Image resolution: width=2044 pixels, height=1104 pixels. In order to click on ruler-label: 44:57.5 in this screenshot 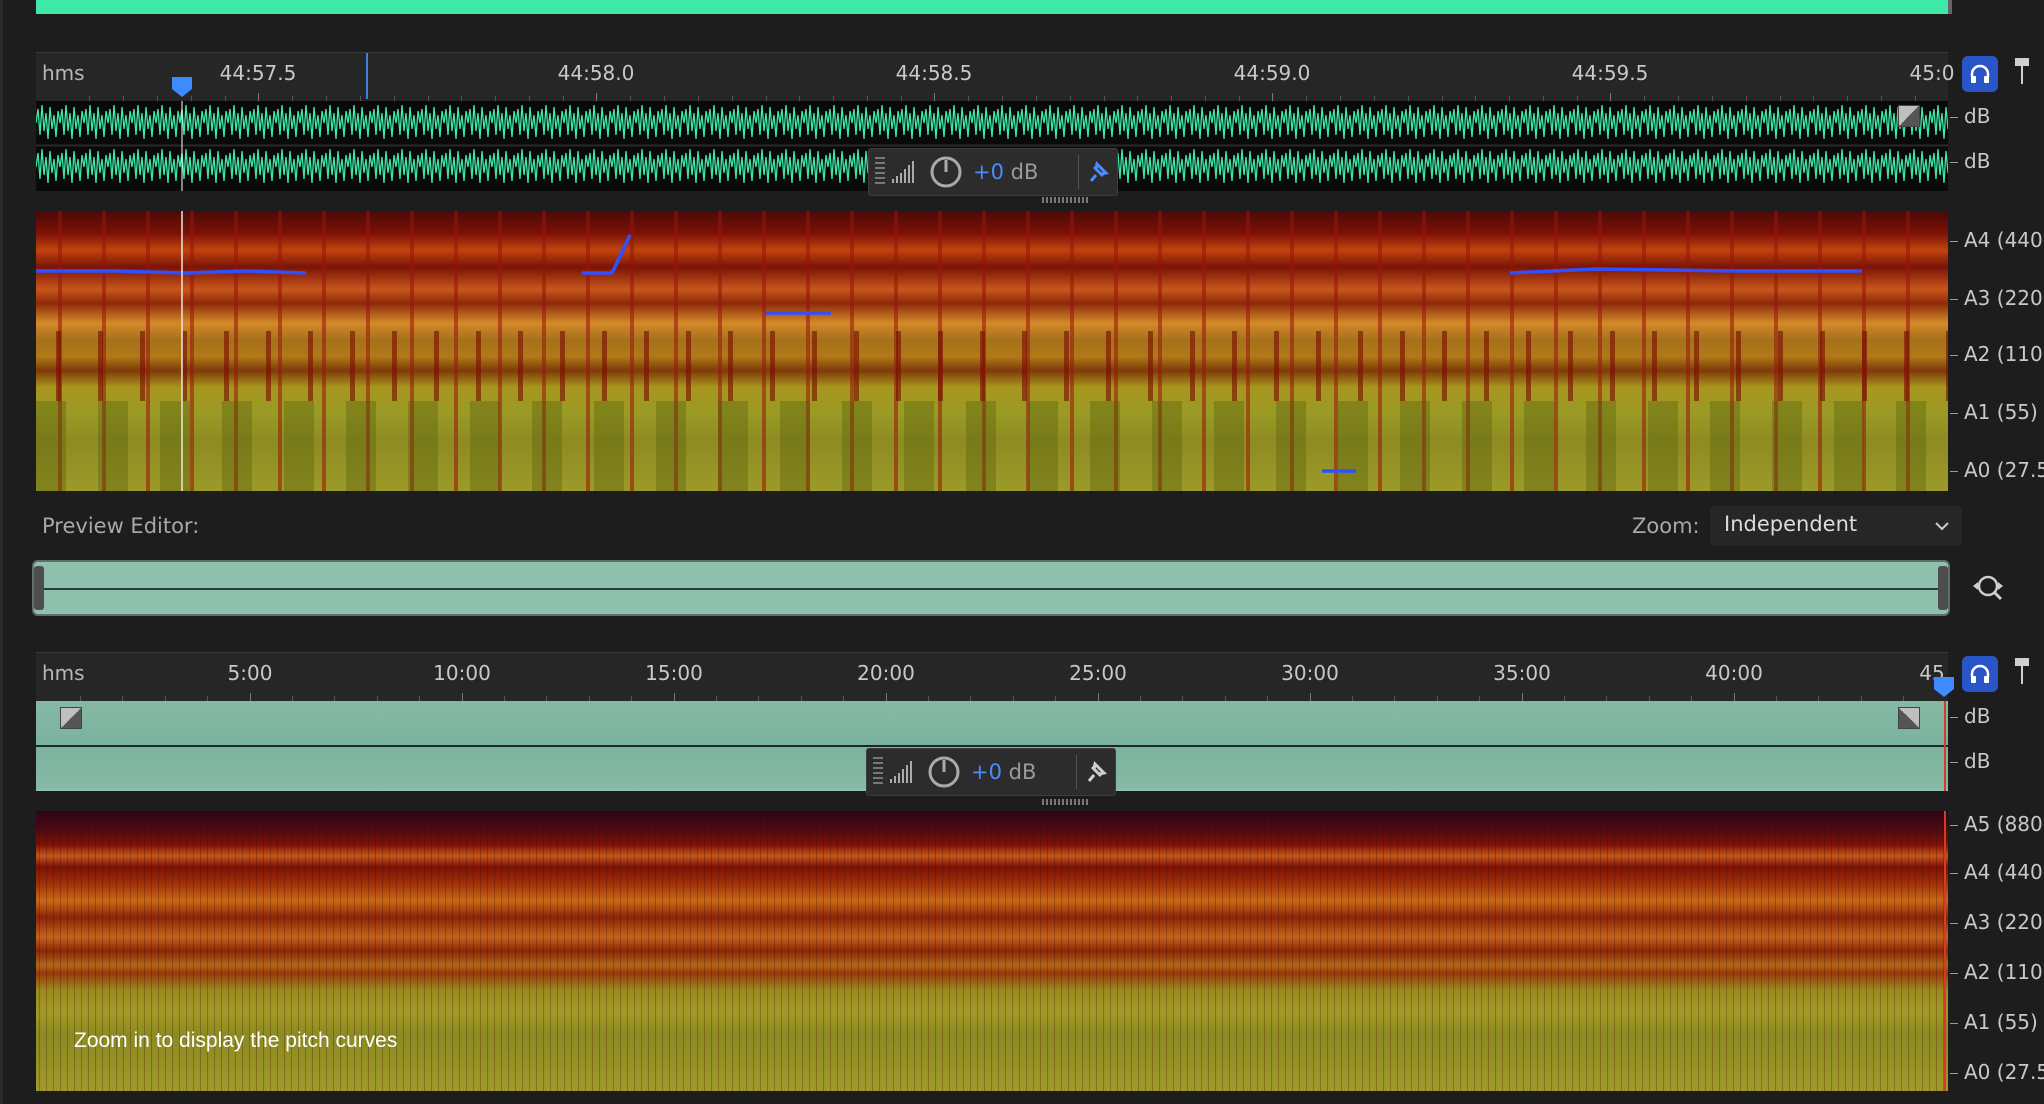, I will do `click(258, 73)`.